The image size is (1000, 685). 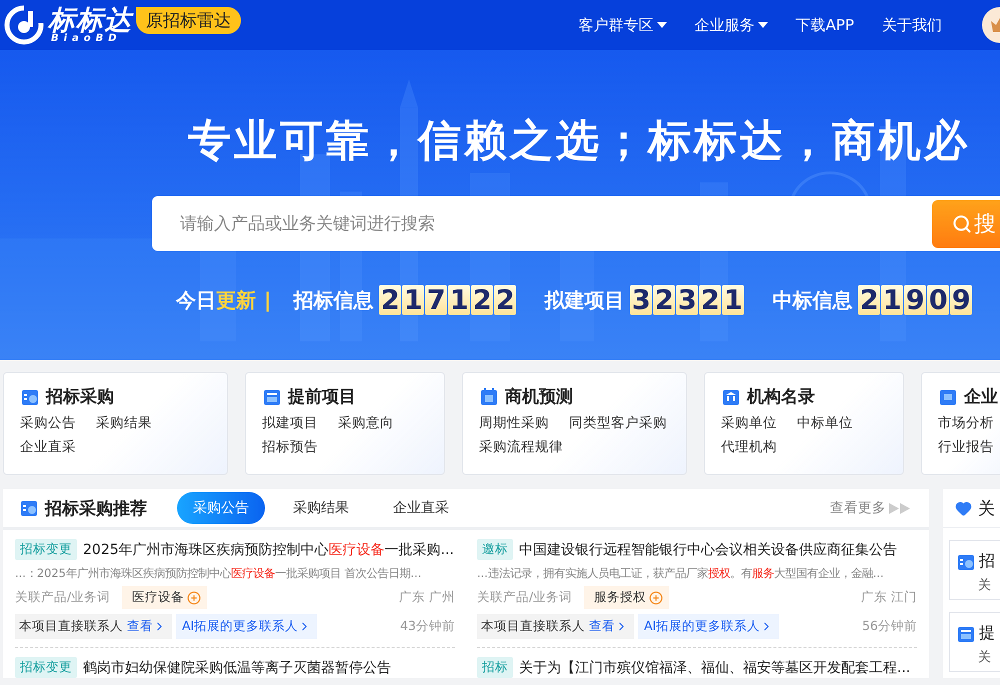 I want to click on category-link: 采购公告, so click(x=48, y=423).